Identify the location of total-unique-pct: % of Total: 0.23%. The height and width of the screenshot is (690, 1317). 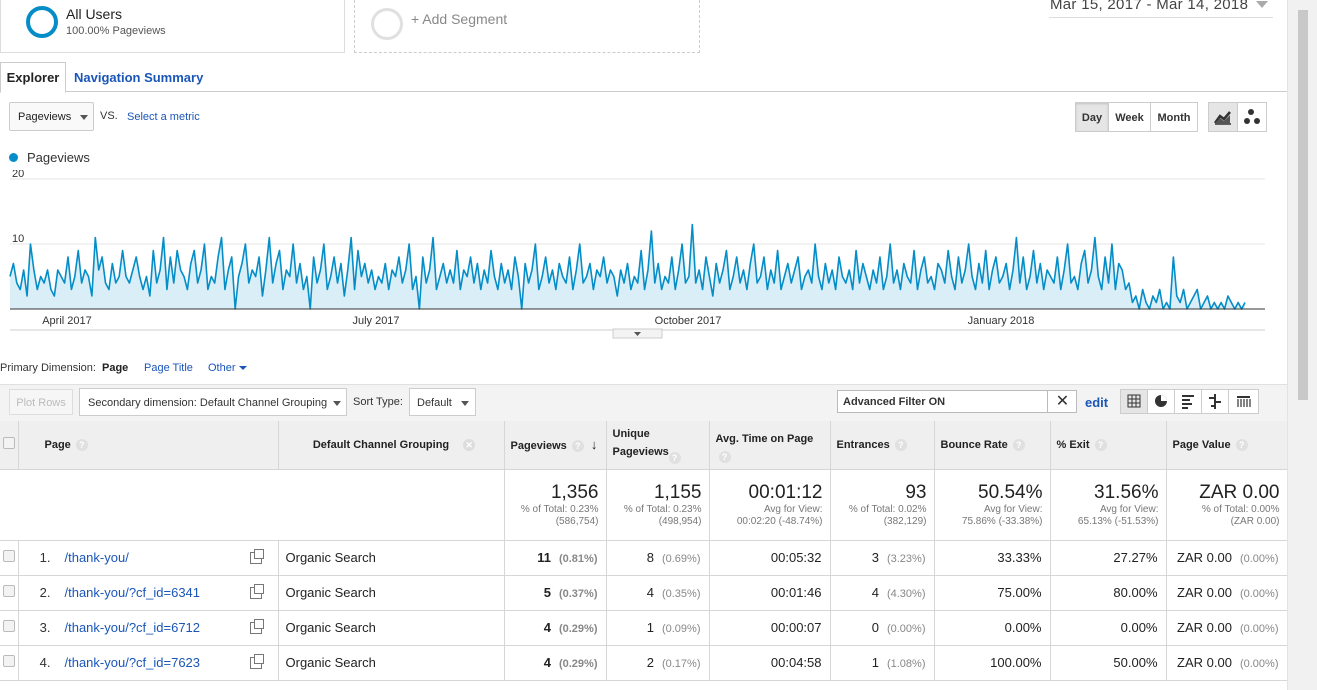
(662, 509).